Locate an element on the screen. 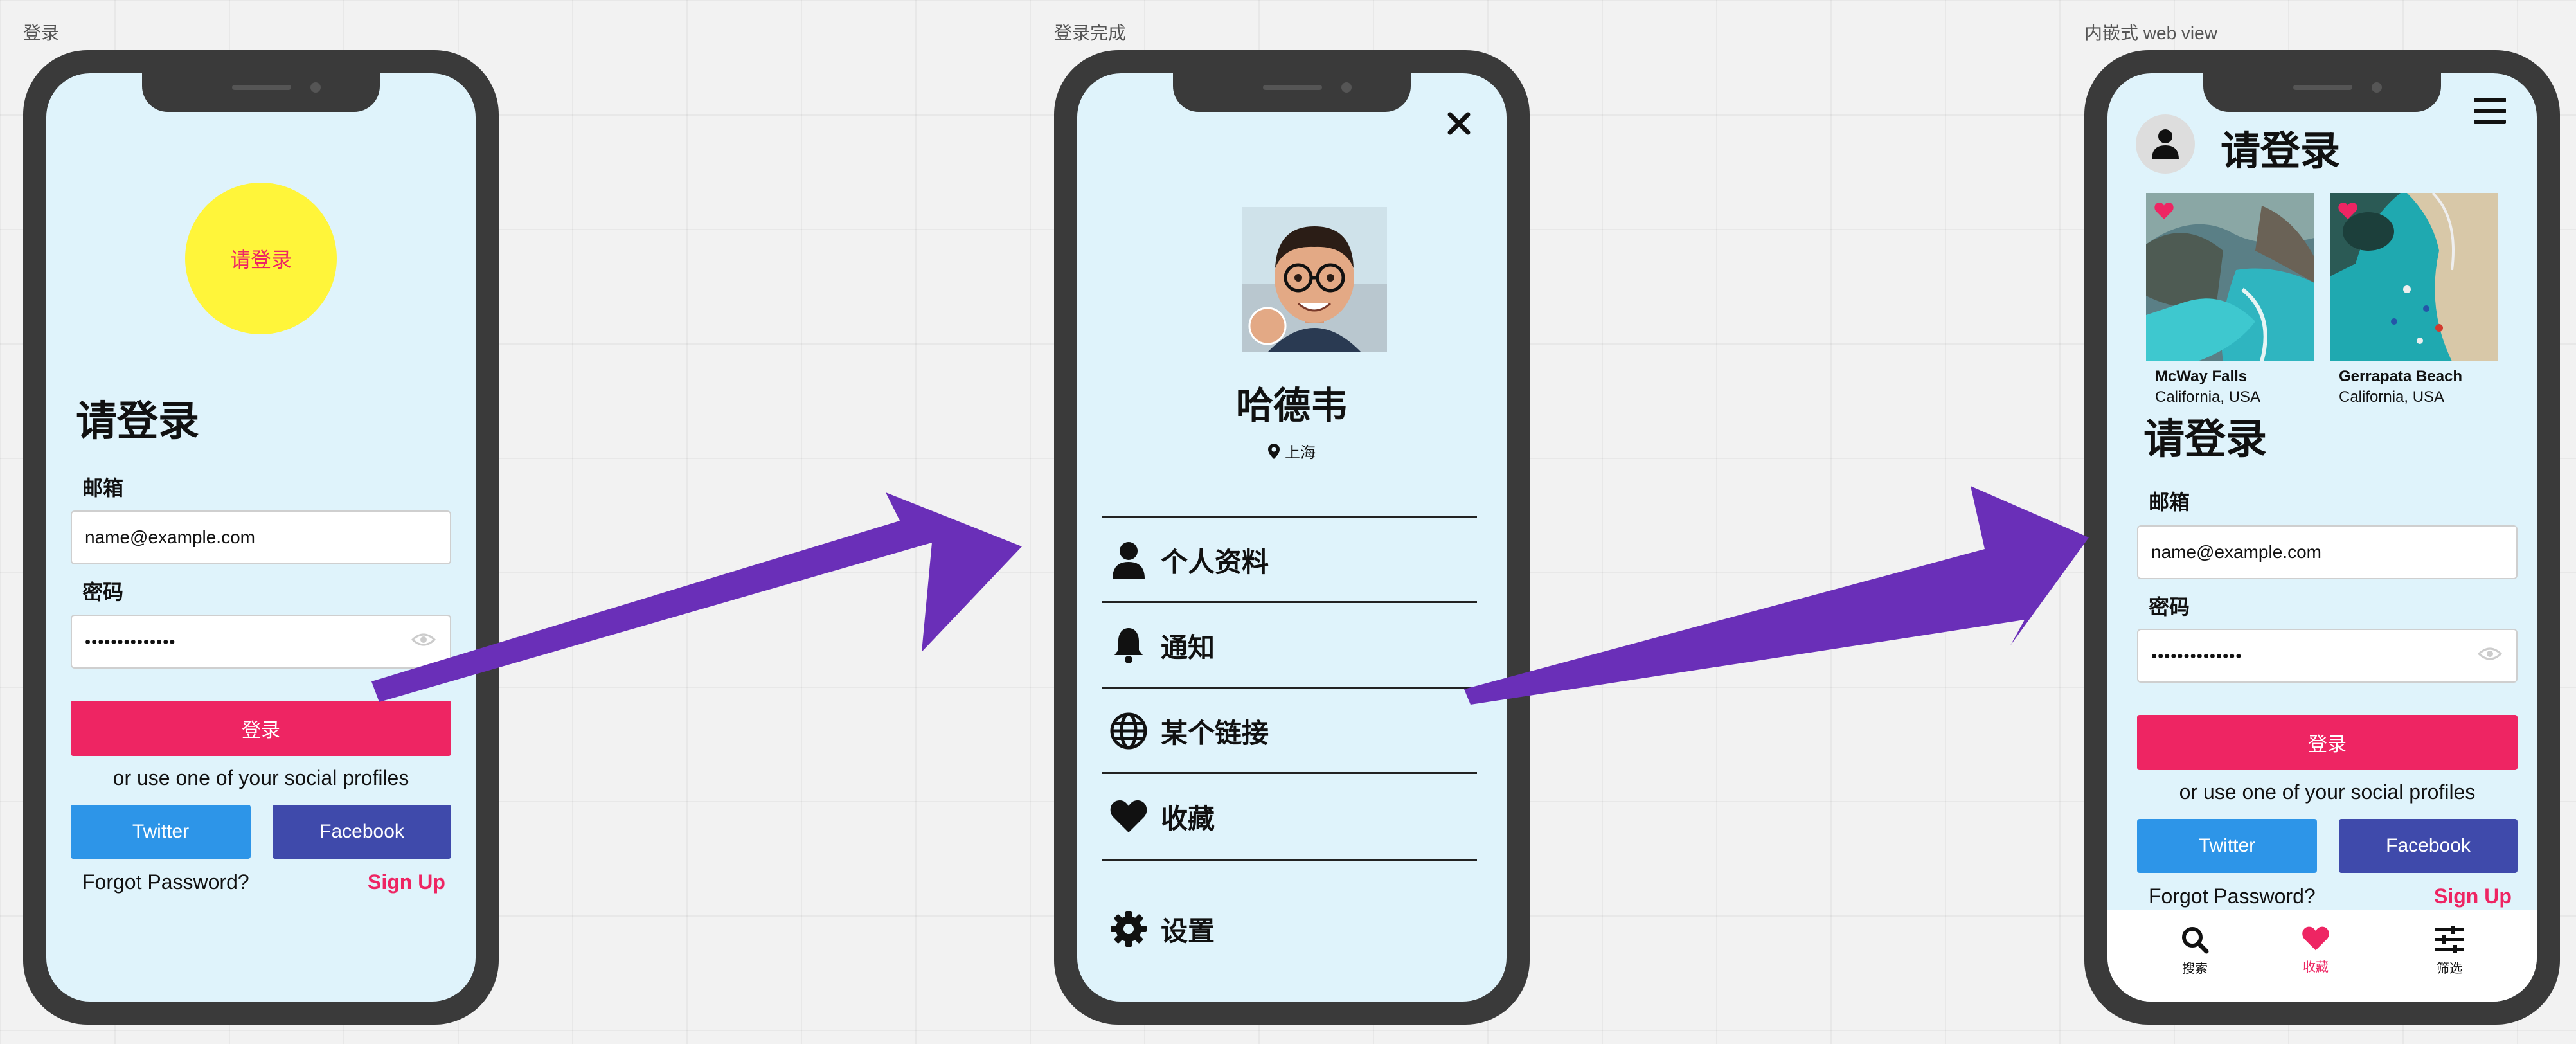 This screenshot has width=2576, height=1044. flow-arrows is located at coordinates (1230, 596).